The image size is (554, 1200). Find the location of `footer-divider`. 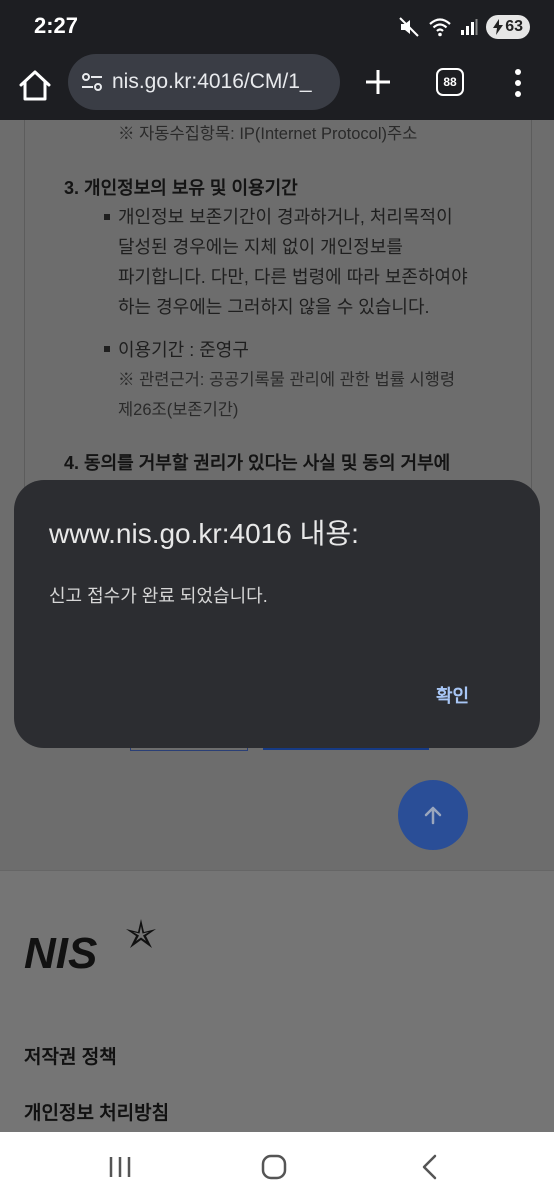

footer-divider is located at coordinates (277, 870).